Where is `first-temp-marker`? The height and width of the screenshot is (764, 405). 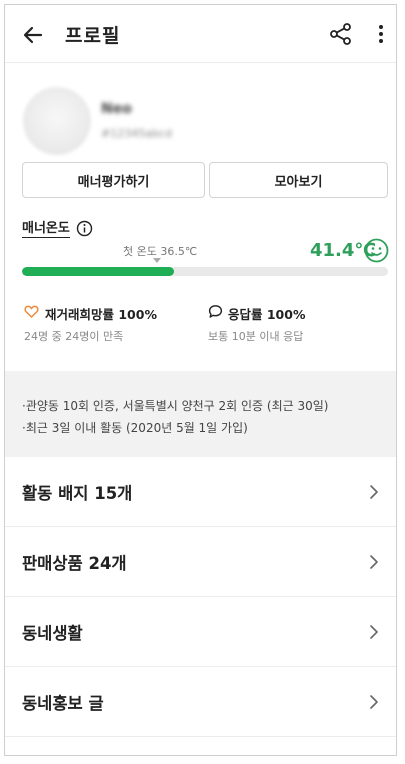
first-temp-marker is located at coordinates (157, 260).